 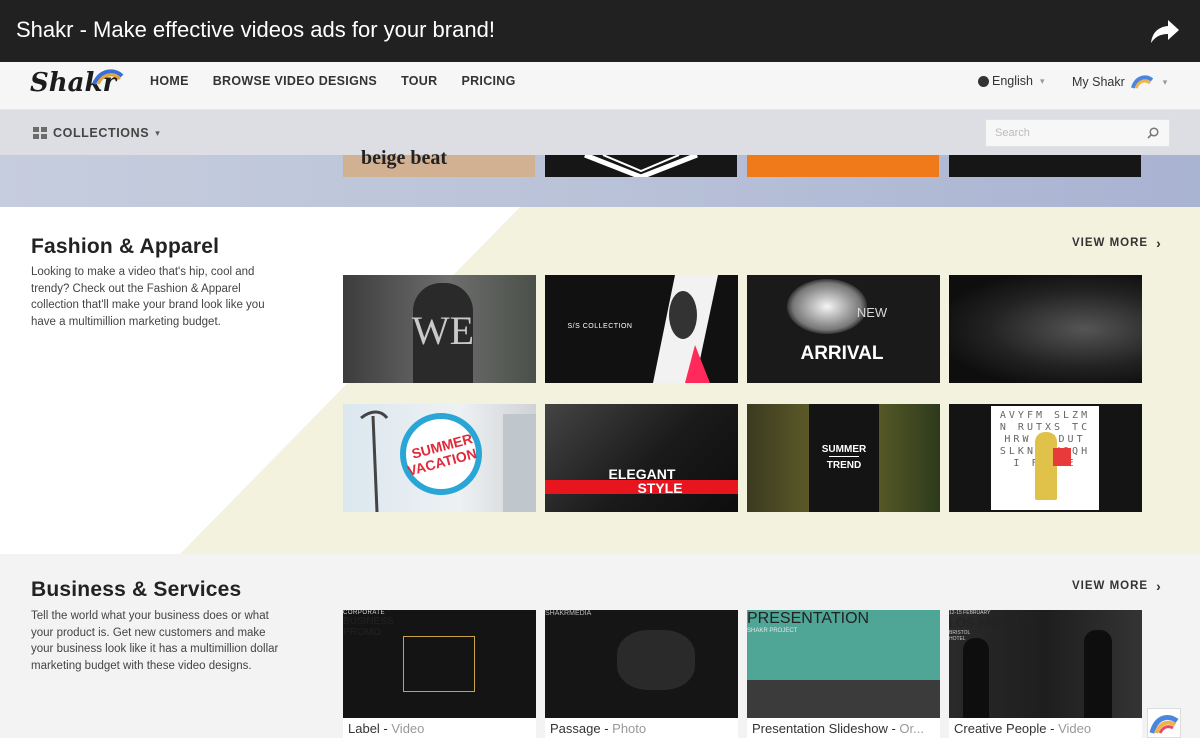 I want to click on avatar-icon, so click(x=1141, y=82).